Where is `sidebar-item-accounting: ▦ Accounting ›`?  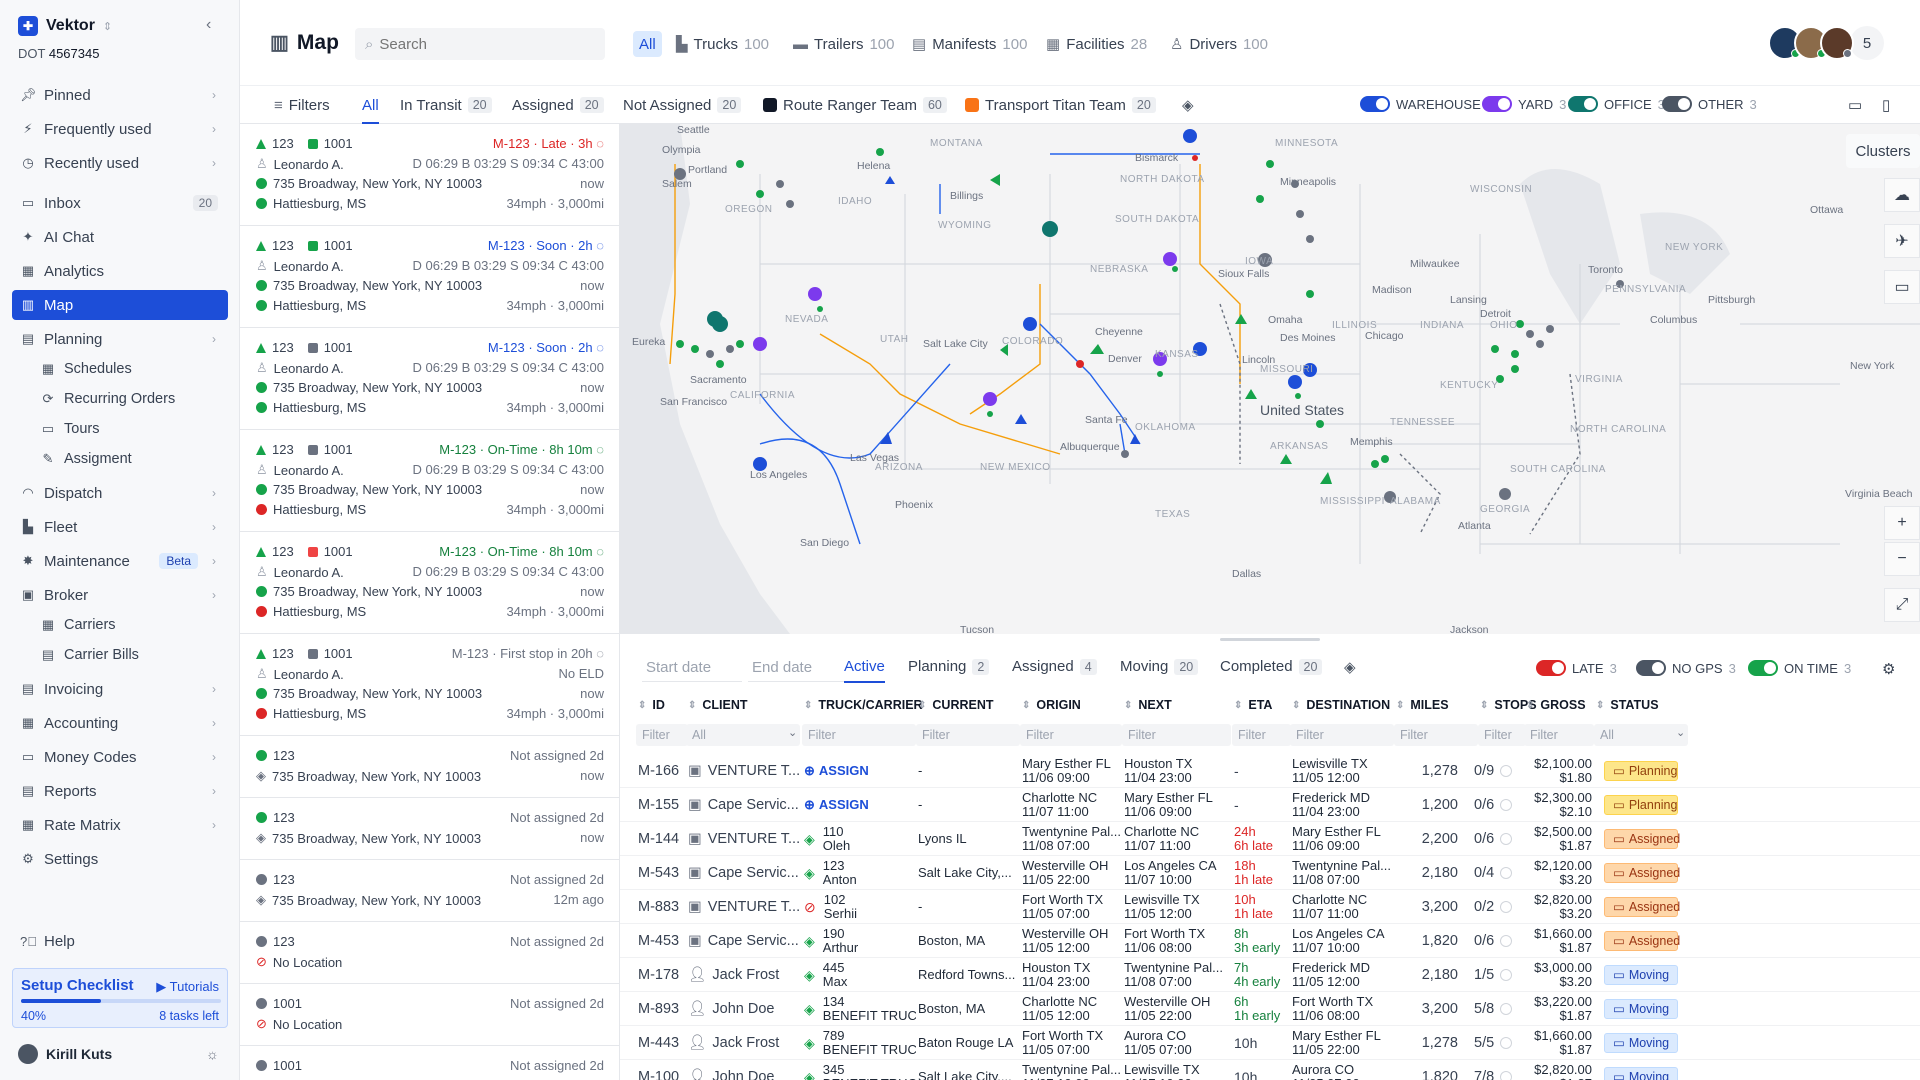
sidebar-item-accounting: ▦ Accounting › is located at coordinates (120, 723).